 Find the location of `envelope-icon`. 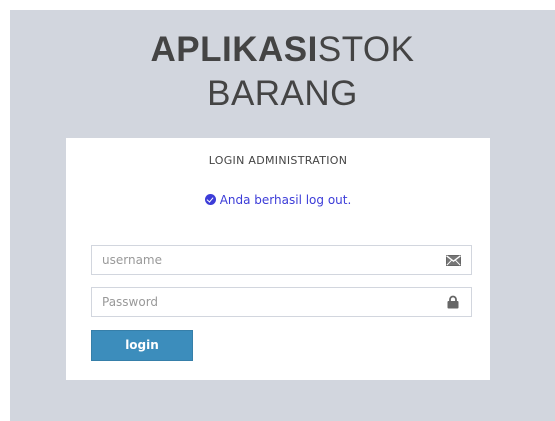

envelope-icon is located at coordinates (453, 260).